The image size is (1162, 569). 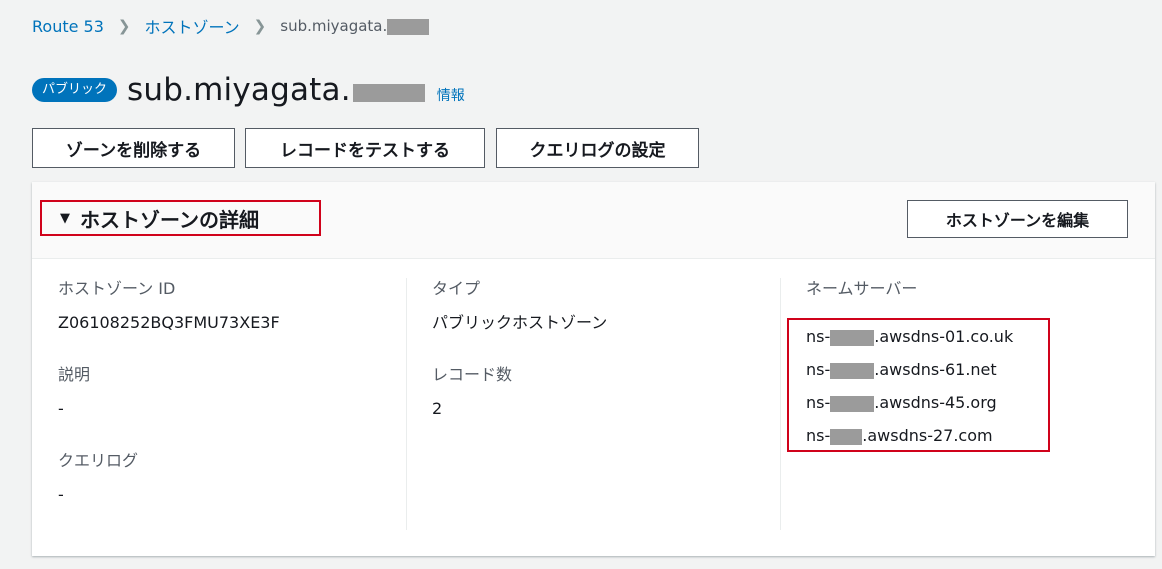 I want to click on name-server-item: ns- .awsdns-45.org, so click(x=909, y=403).